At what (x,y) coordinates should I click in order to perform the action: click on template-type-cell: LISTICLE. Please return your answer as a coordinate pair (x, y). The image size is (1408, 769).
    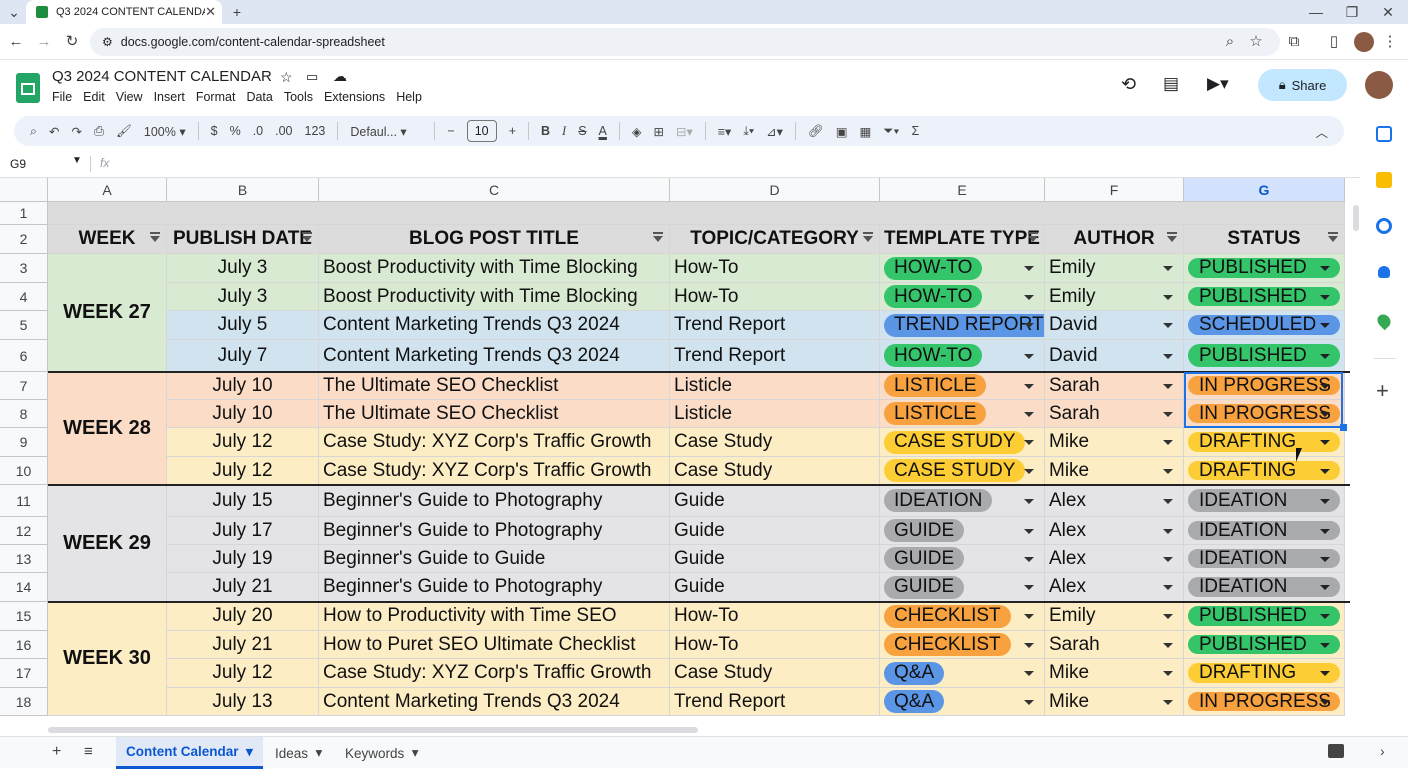
    Looking at the image, I should click on (962, 414).